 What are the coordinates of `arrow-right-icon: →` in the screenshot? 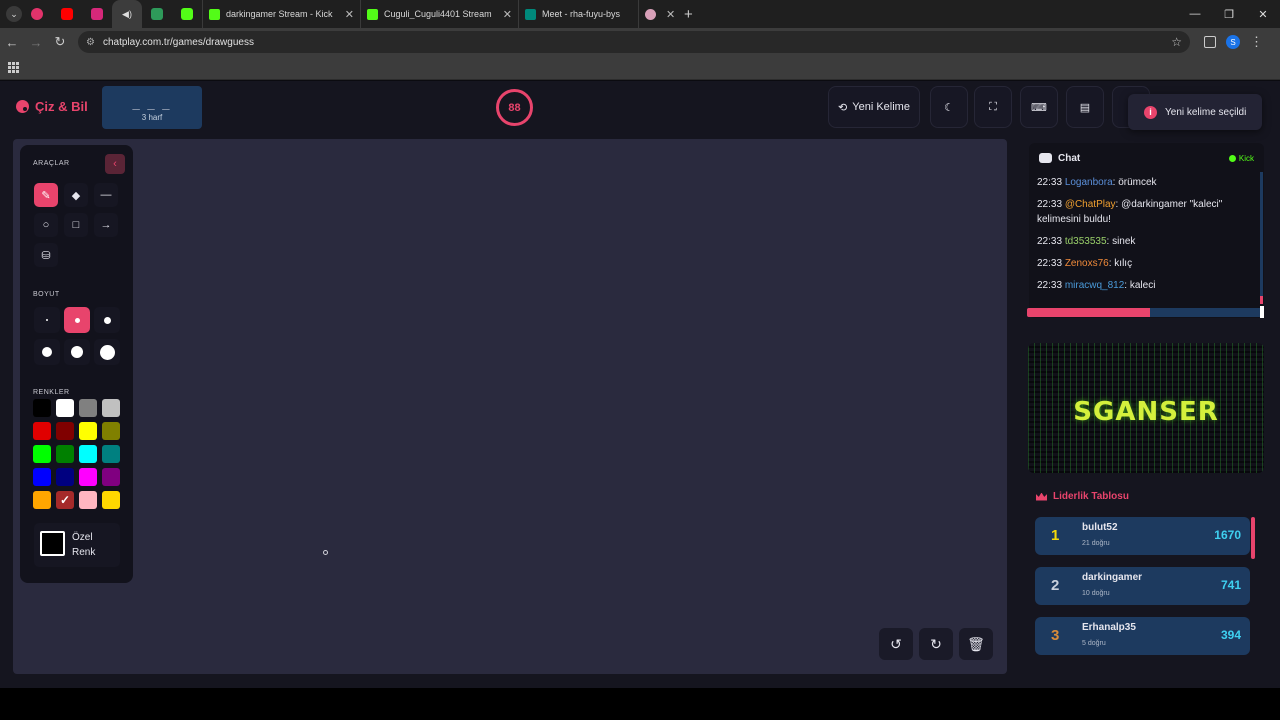 It's located at (106, 225).